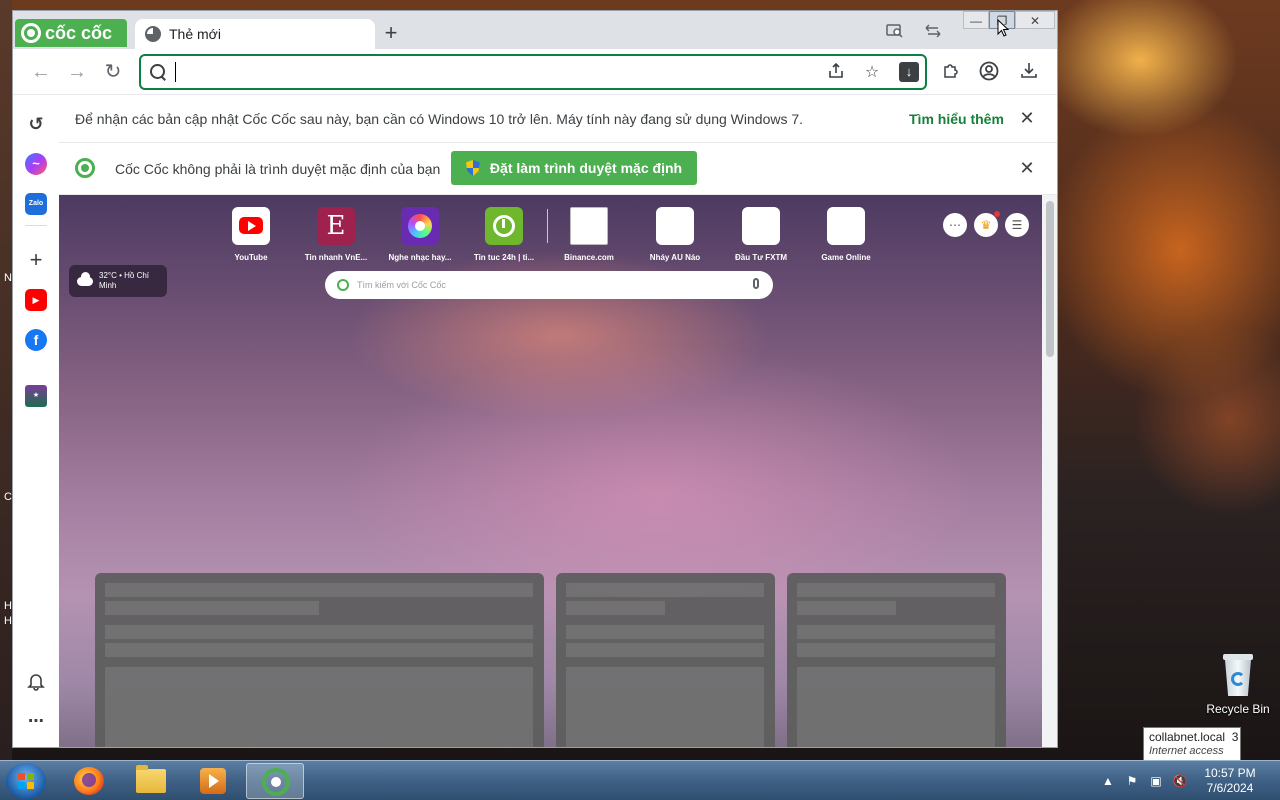 This screenshot has height=800, width=1280. I want to click on desktop-partial-letter: H, so click(8, 621).